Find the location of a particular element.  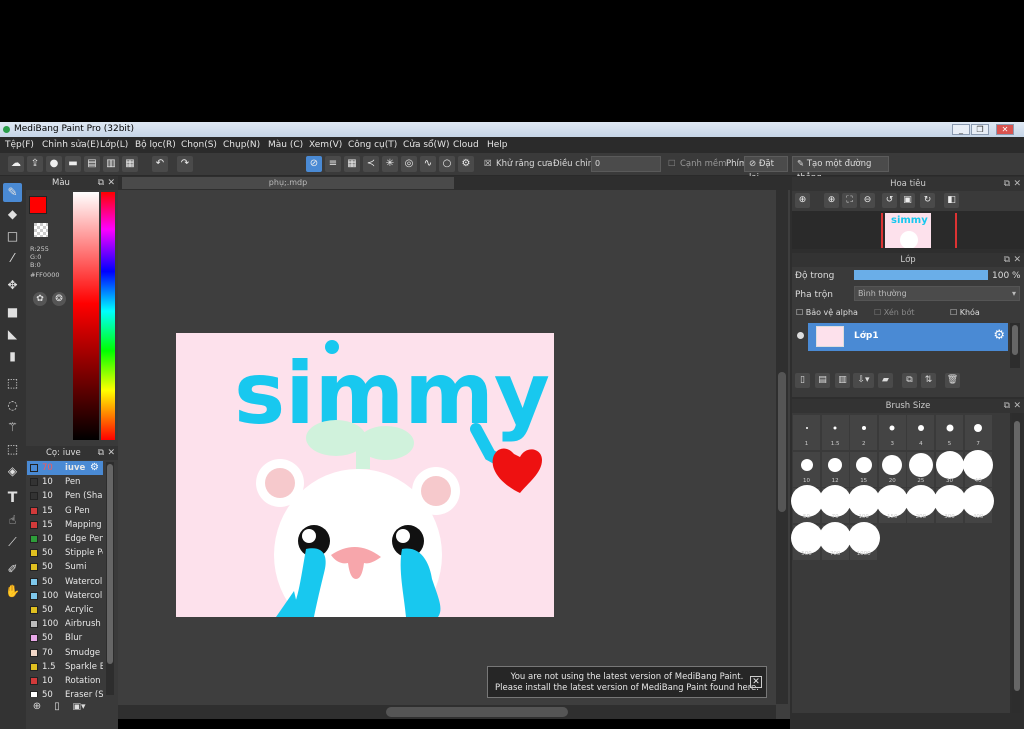

reset-view-icon: ▣ is located at coordinates (907, 200).